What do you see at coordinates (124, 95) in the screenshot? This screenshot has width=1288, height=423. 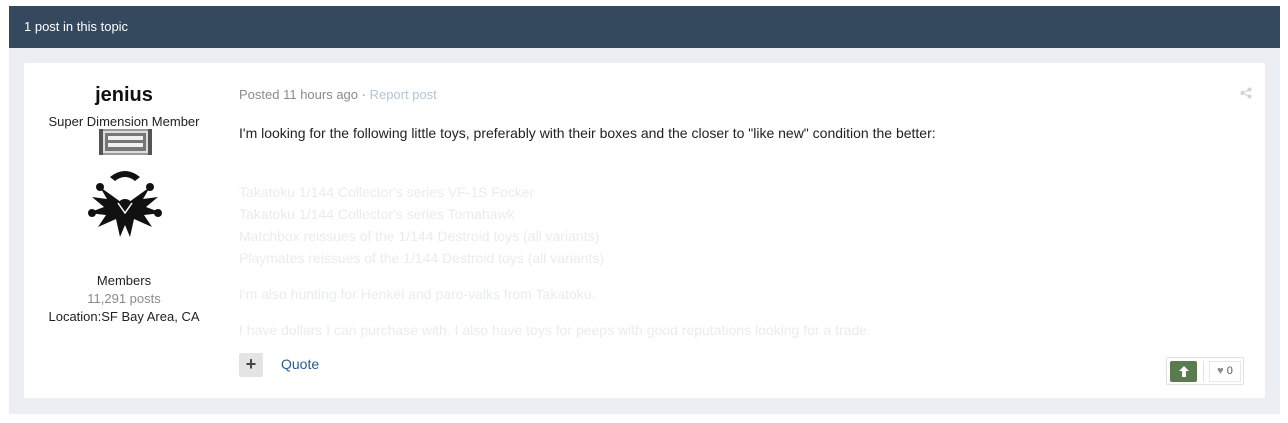 I see `author-name: jenius` at bounding box center [124, 95].